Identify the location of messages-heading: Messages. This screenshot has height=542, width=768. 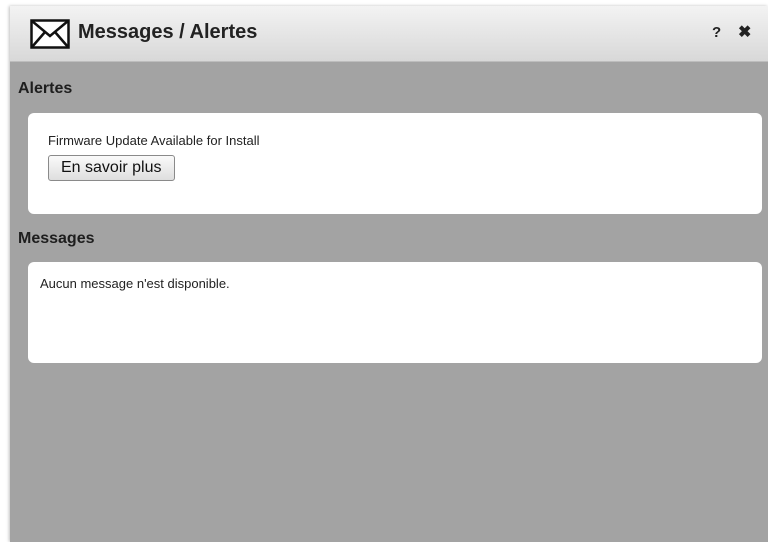
(56, 238).